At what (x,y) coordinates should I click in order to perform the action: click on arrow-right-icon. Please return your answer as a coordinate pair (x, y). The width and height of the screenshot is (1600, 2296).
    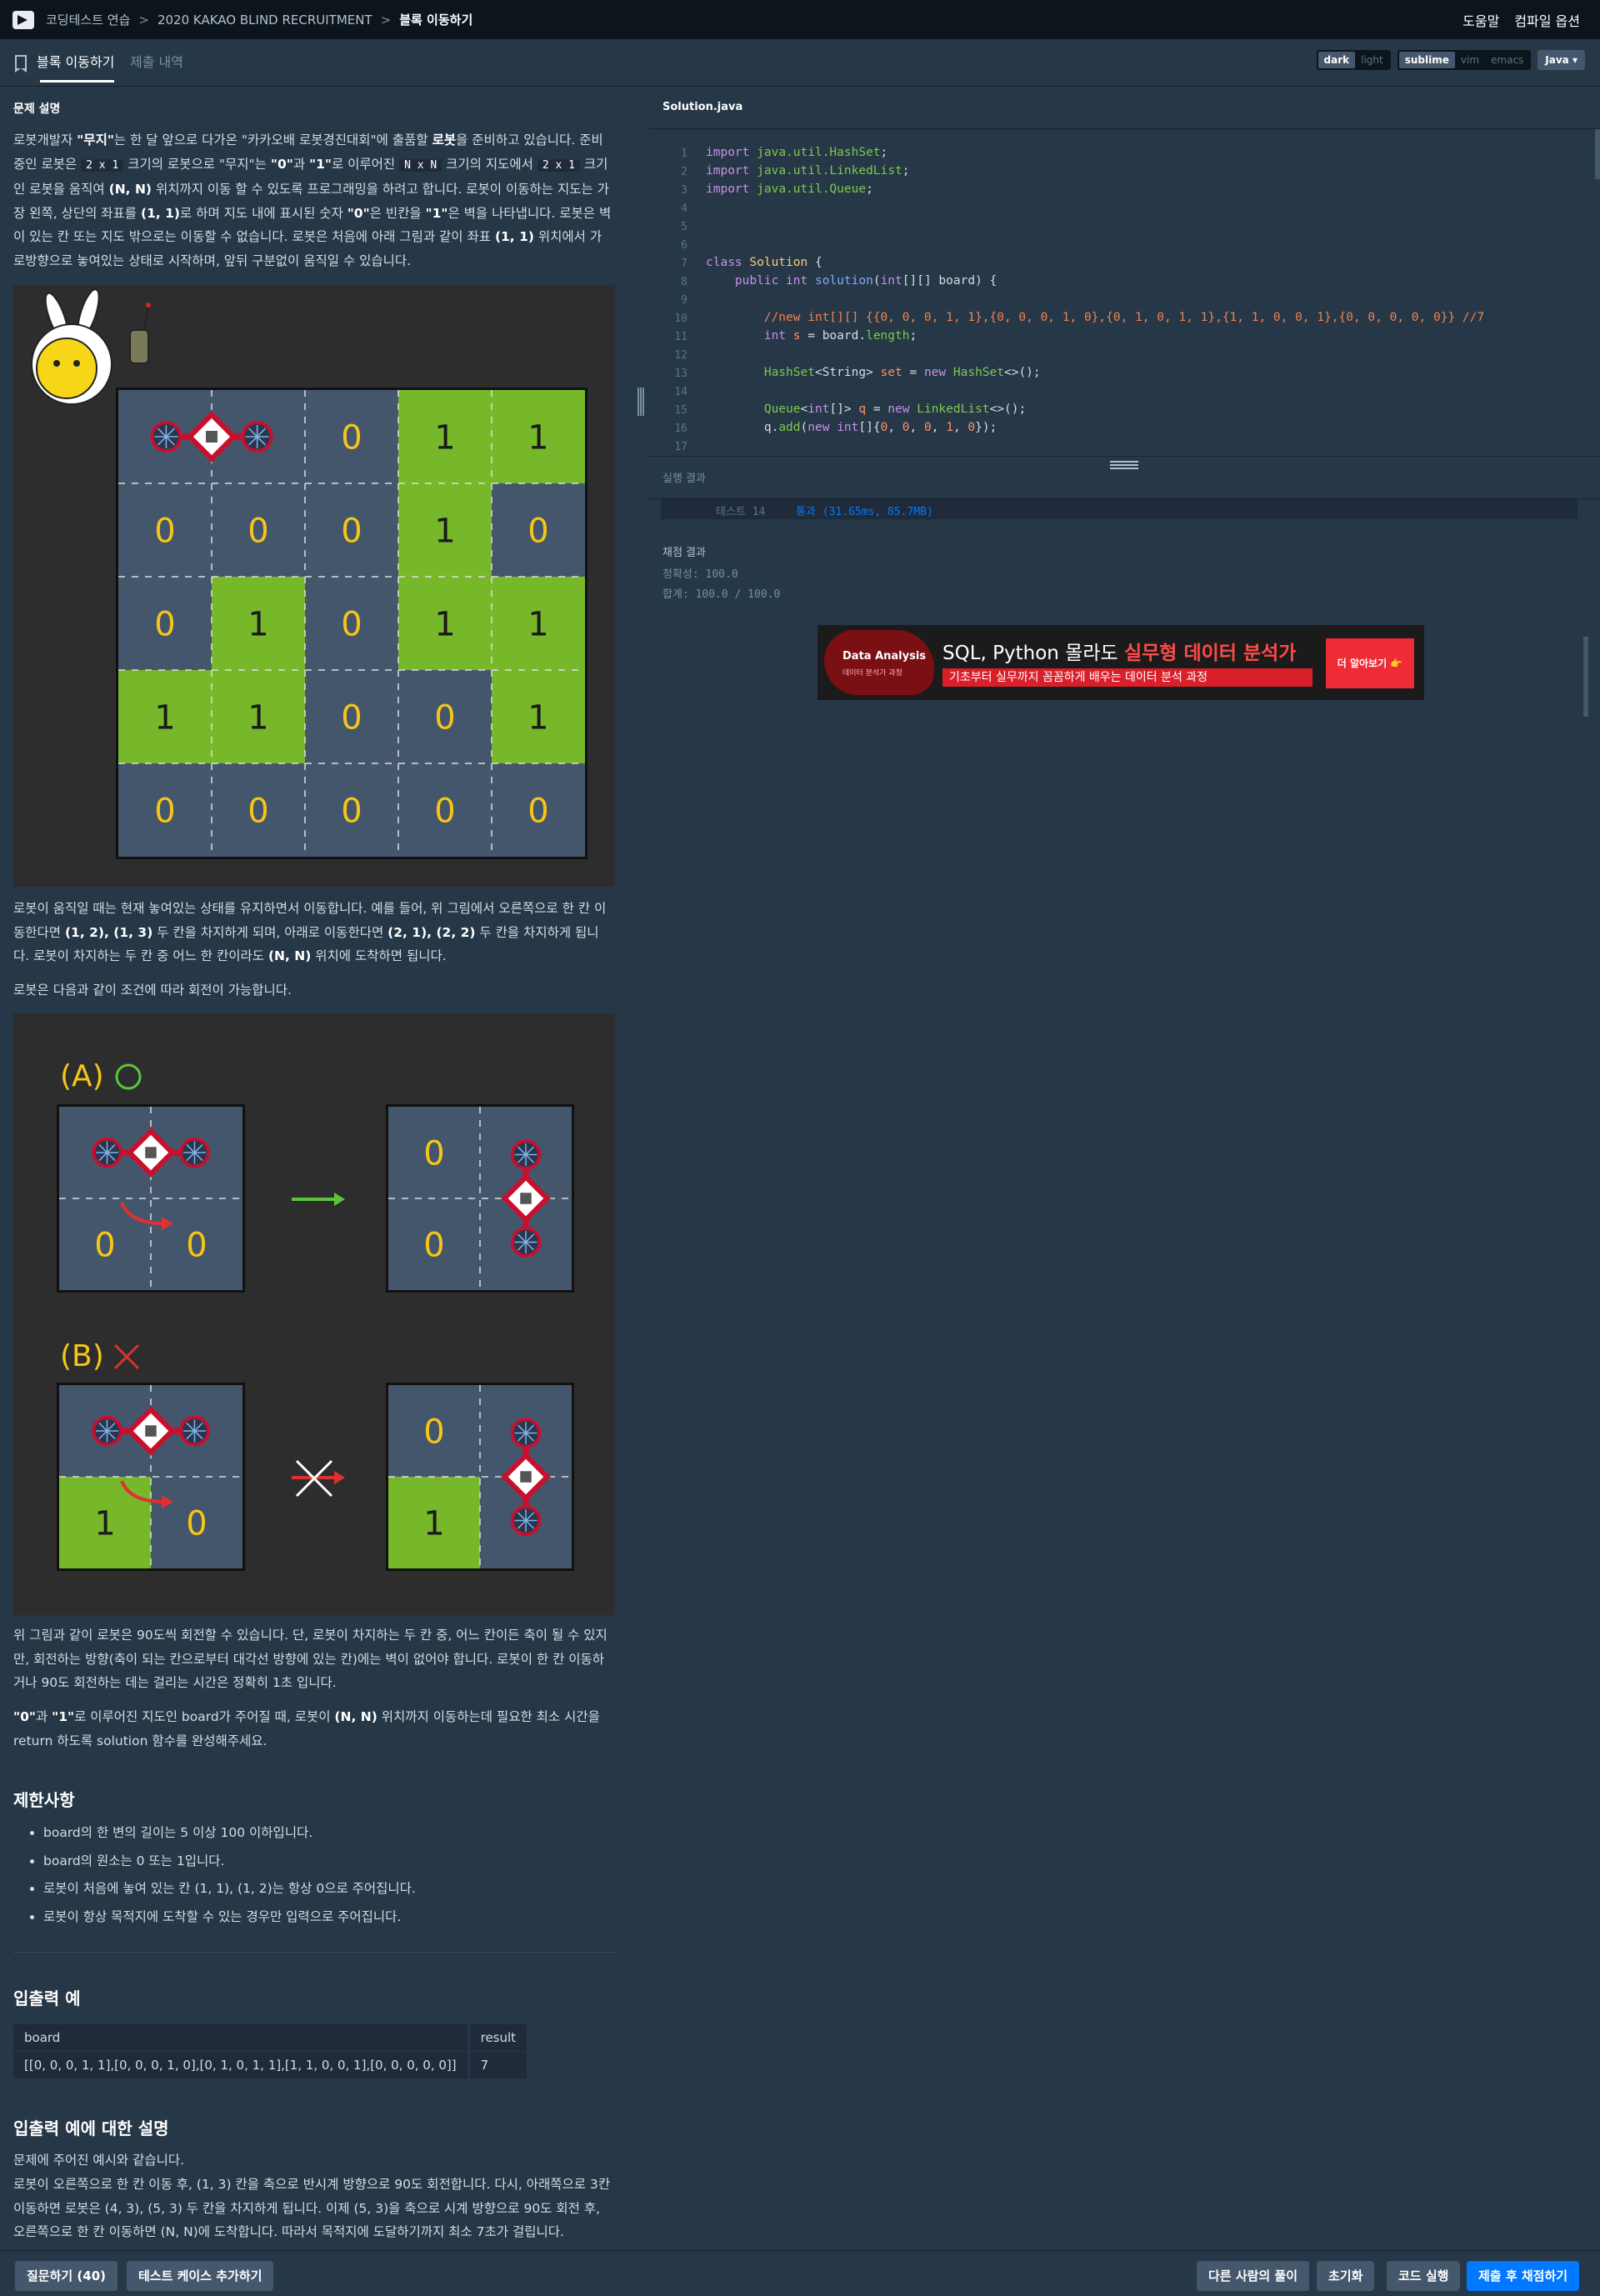
    Looking at the image, I should click on (318, 1199).